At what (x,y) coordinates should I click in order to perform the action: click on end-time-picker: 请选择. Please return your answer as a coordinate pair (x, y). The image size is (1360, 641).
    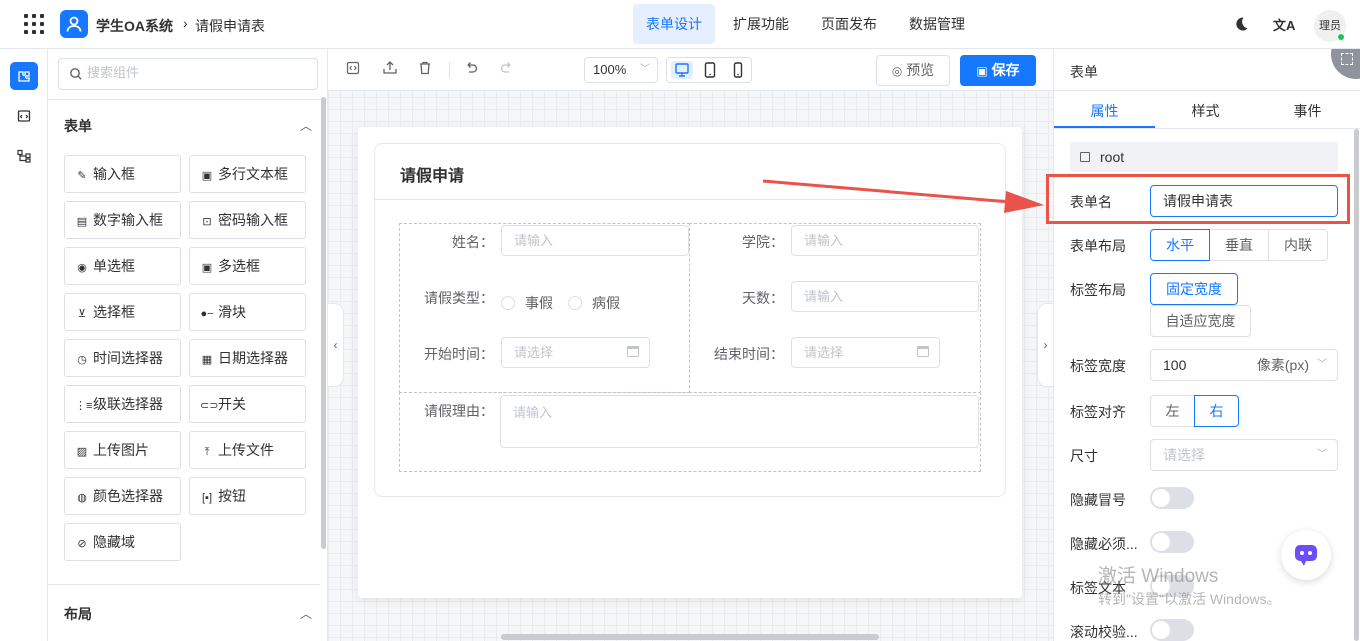
    Looking at the image, I should click on (865, 352).